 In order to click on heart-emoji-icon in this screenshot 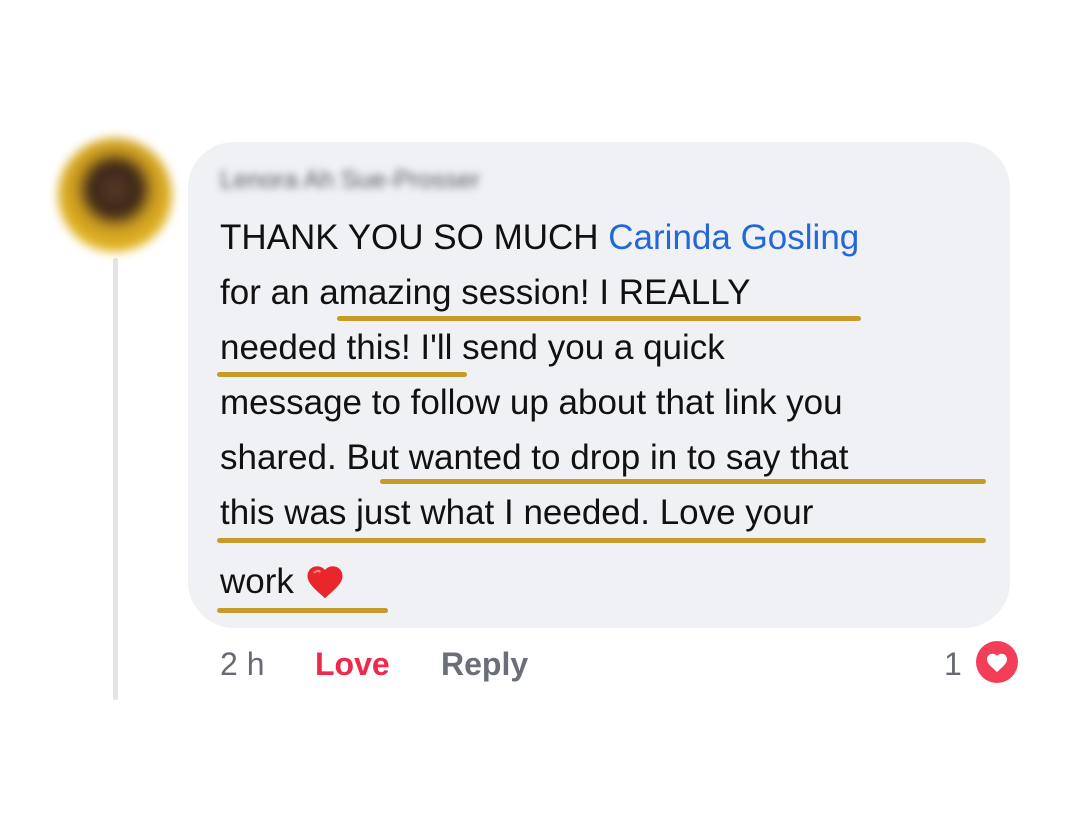, I will do `click(325, 582)`.